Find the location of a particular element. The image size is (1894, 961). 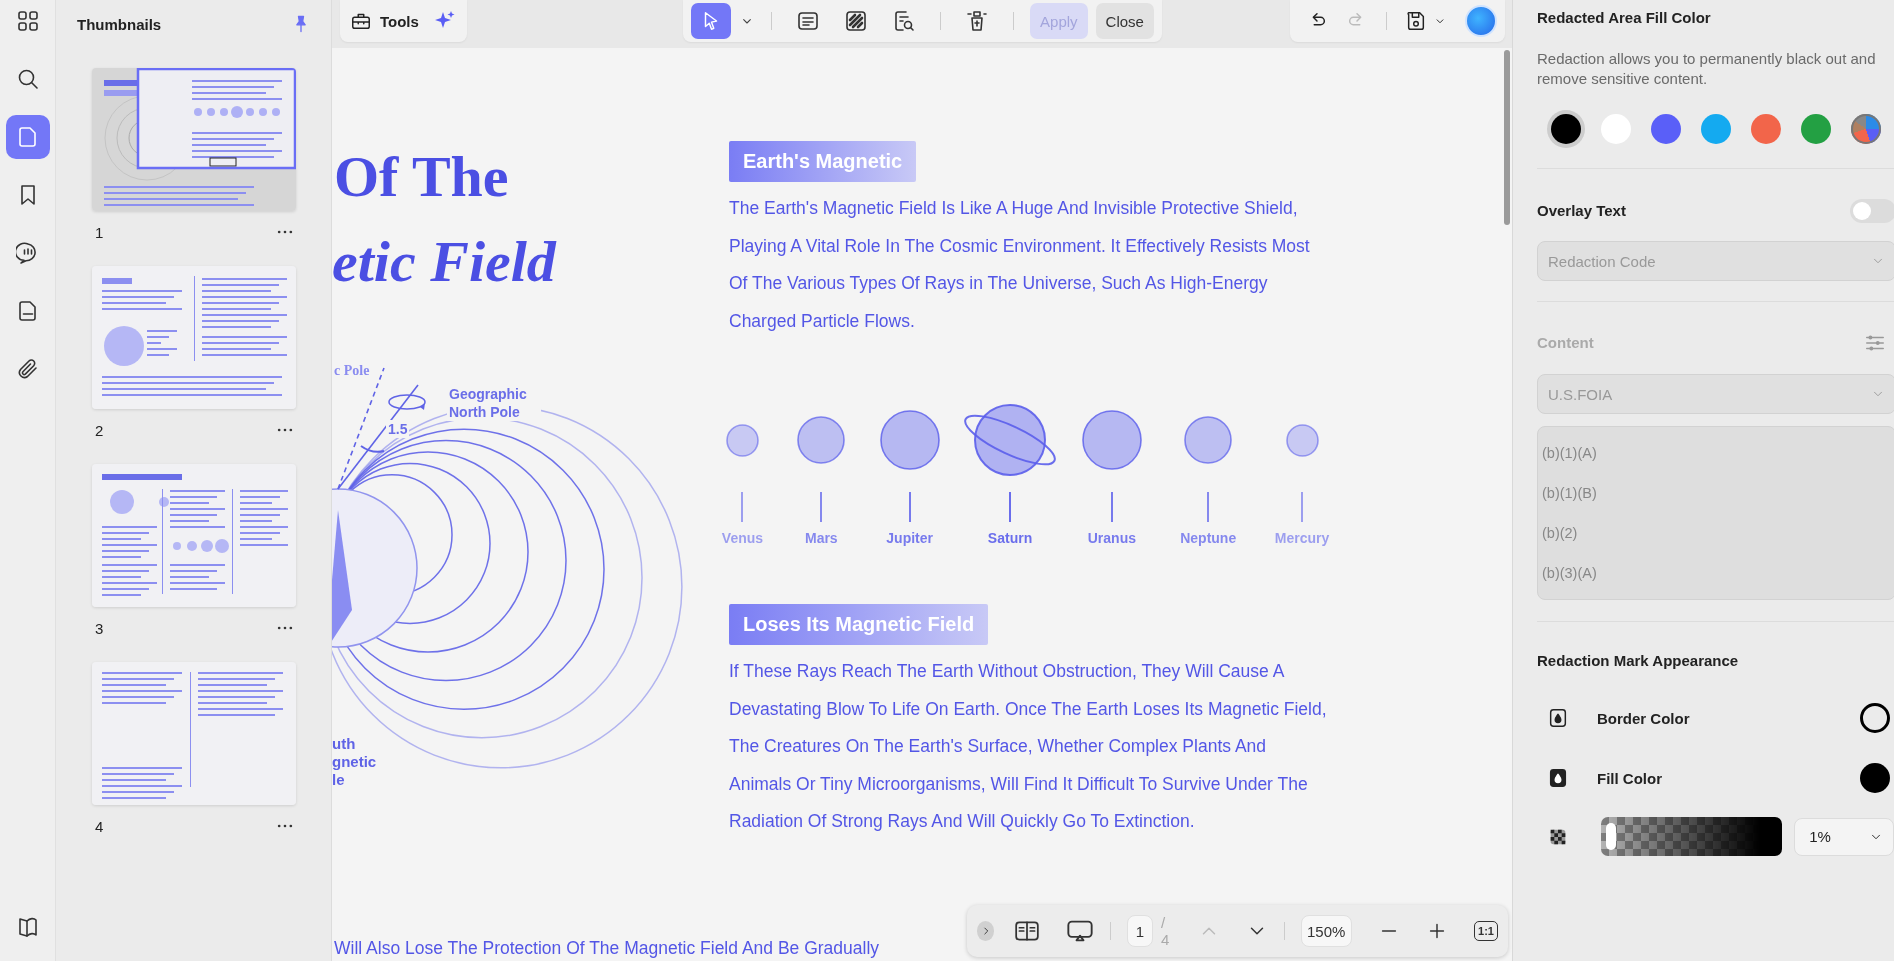

zoom-field: 150% is located at coordinates (1326, 931).